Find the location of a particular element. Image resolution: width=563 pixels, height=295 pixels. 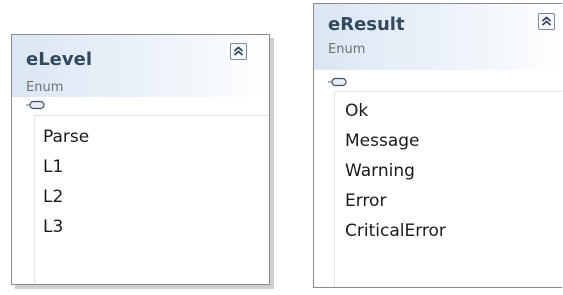

enum-member: Parse is located at coordinates (66, 137).